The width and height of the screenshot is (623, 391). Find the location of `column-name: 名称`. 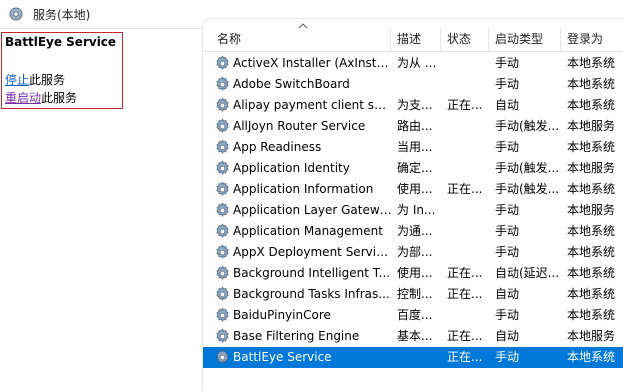

column-name: 名称 is located at coordinates (297, 39).